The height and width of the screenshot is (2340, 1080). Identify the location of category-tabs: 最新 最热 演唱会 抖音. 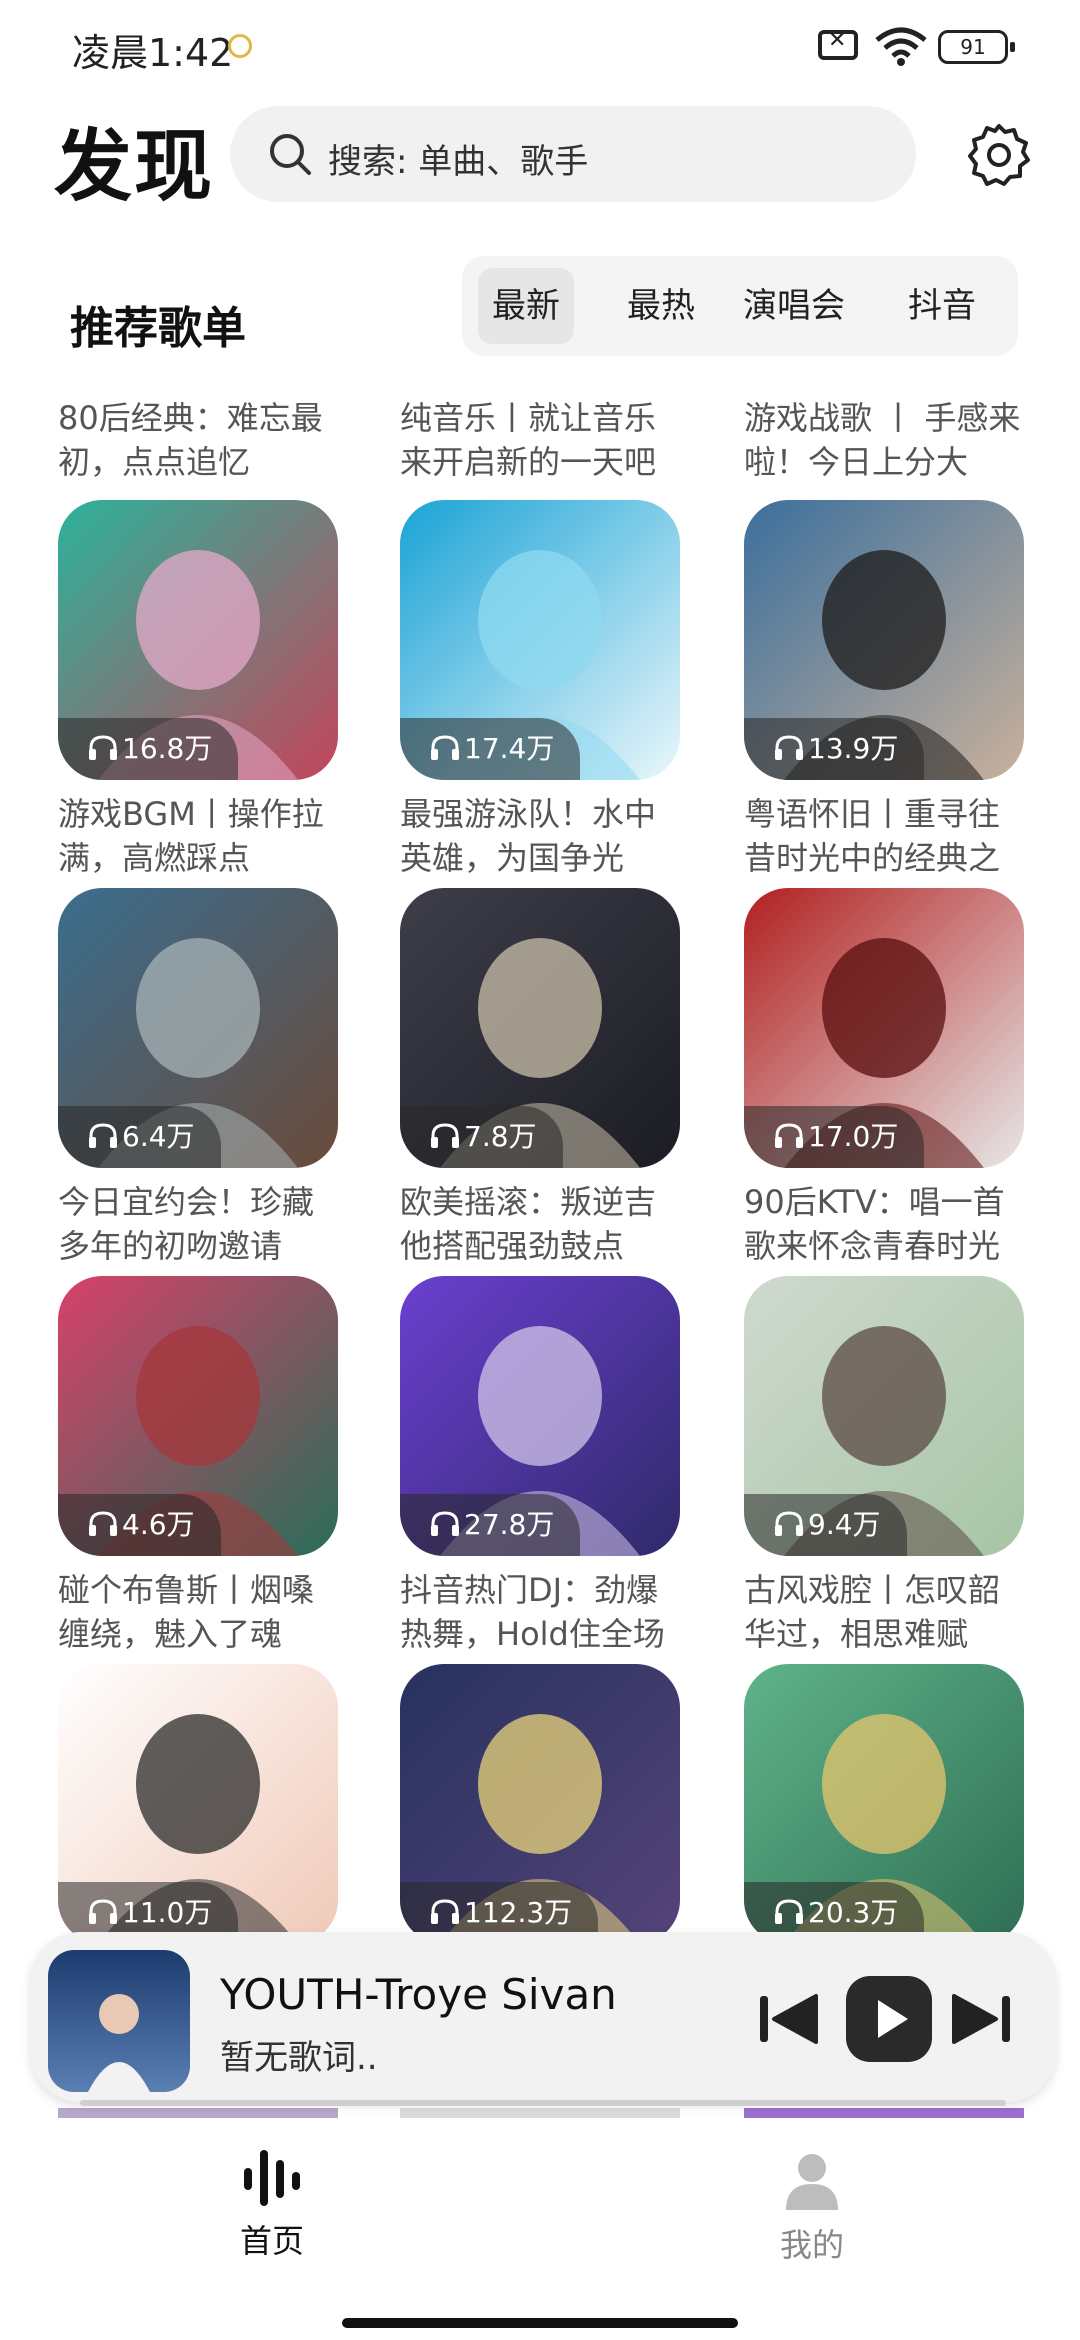
(740, 306).